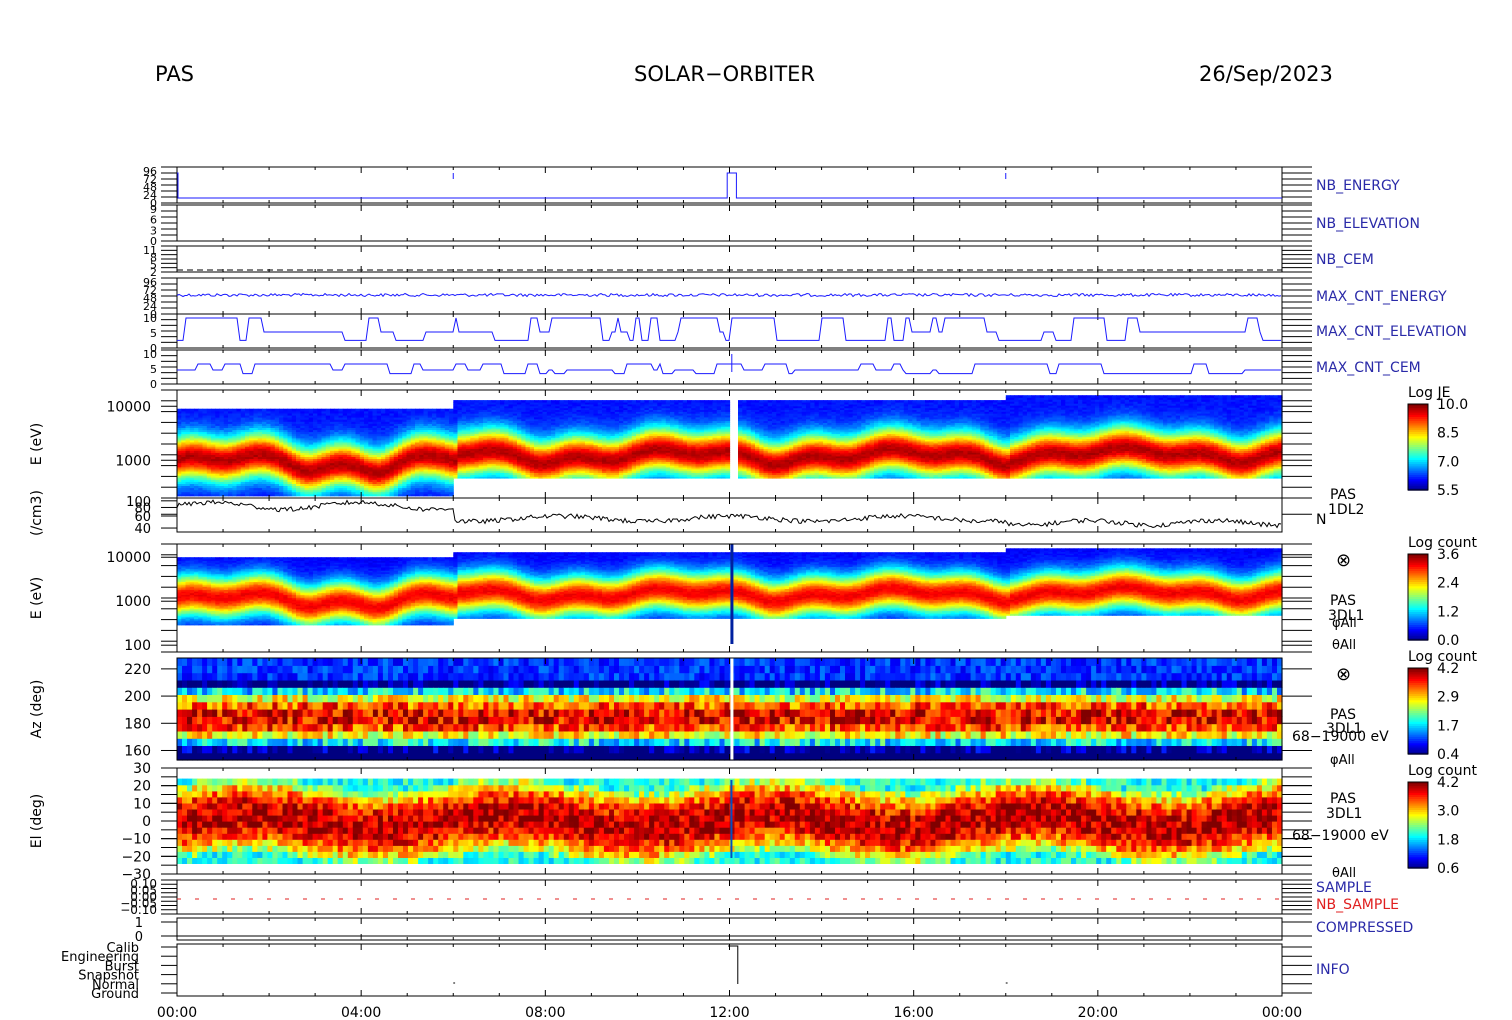 The height and width of the screenshot is (1020, 1512). I want to click on nb_cem-label: NB_CEM, so click(1345, 260).